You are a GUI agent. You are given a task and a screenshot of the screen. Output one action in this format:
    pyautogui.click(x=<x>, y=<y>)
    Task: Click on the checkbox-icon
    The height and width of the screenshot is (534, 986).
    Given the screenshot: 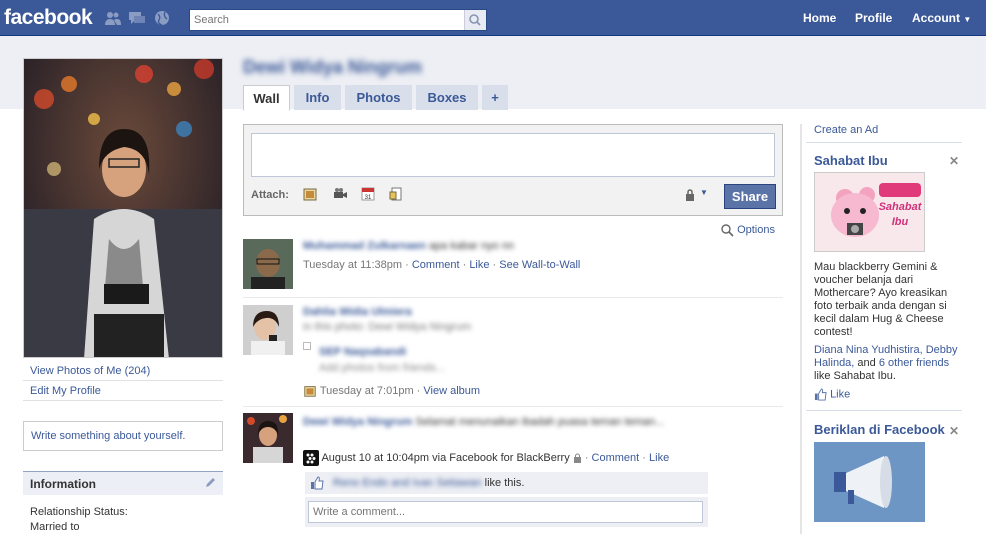 What is the action you would take?
    pyautogui.click(x=307, y=346)
    